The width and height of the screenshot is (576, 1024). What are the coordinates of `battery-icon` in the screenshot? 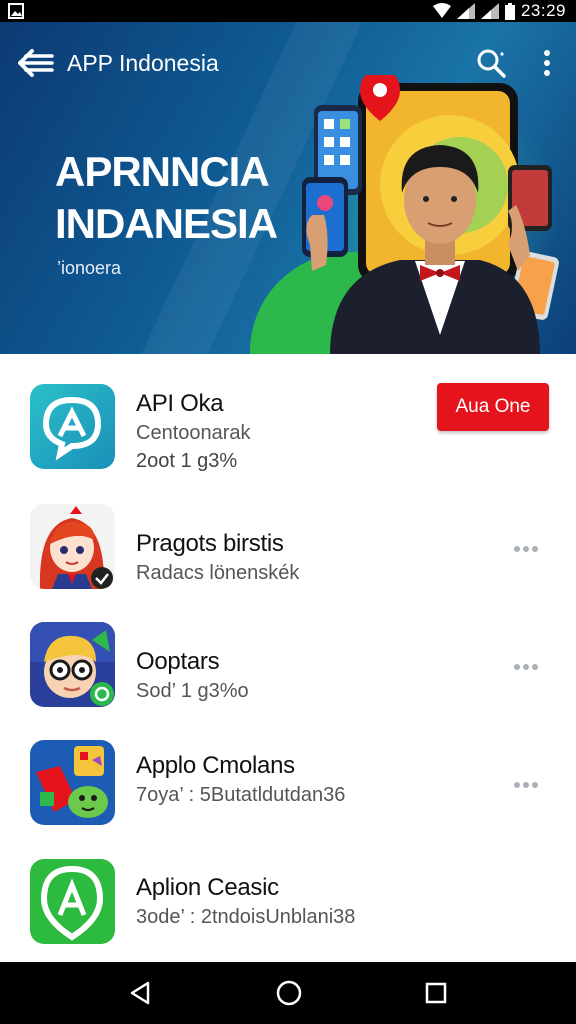 It's located at (509, 11).